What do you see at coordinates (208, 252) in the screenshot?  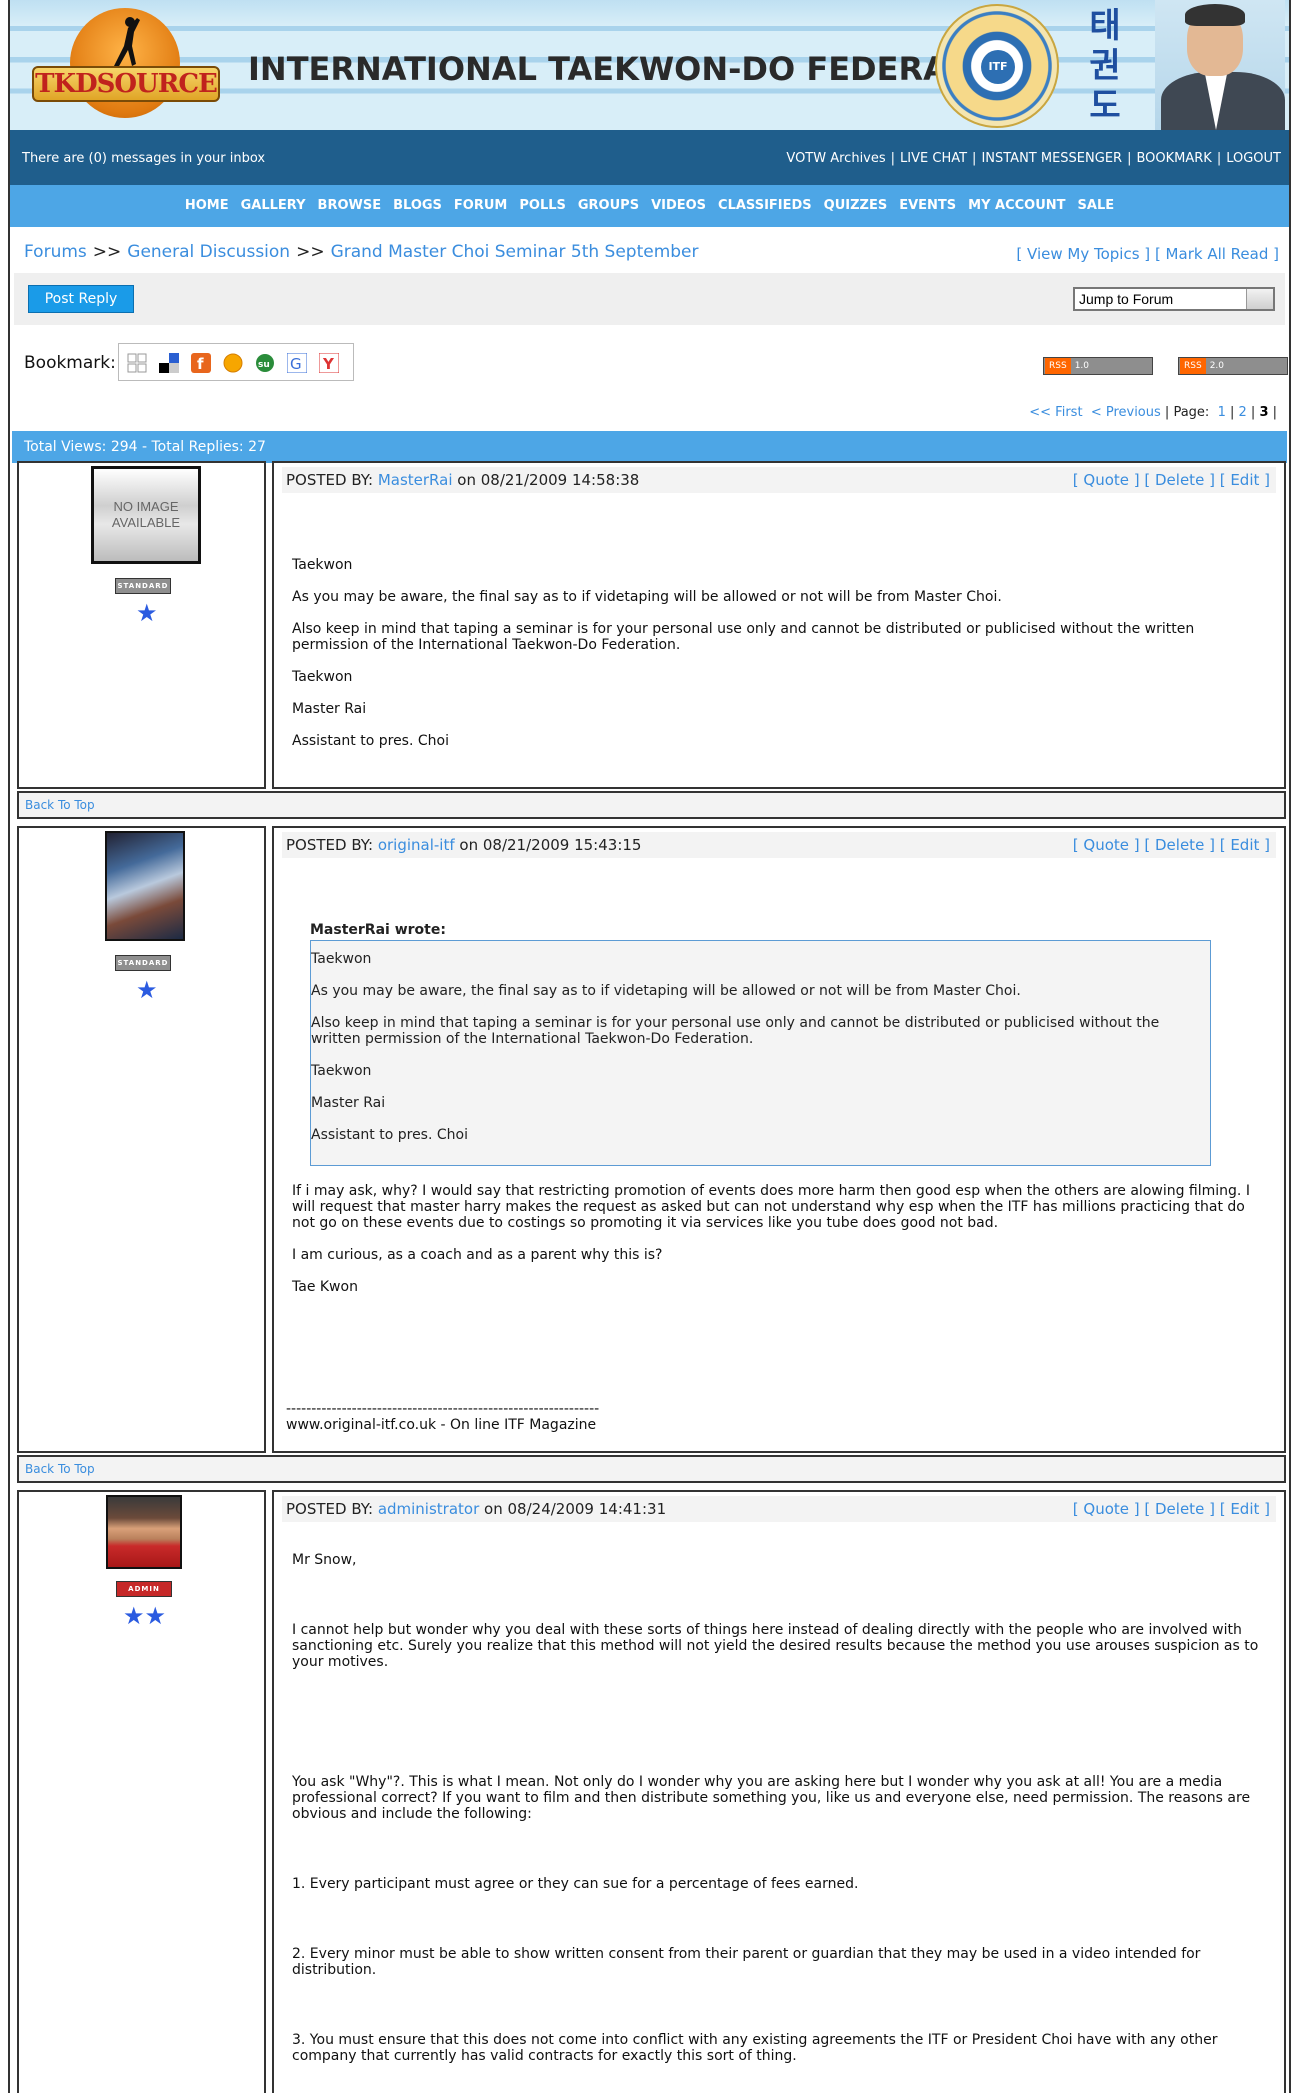 I see `crumb-general-discussion: General Discussion` at bounding box center [208, 252].